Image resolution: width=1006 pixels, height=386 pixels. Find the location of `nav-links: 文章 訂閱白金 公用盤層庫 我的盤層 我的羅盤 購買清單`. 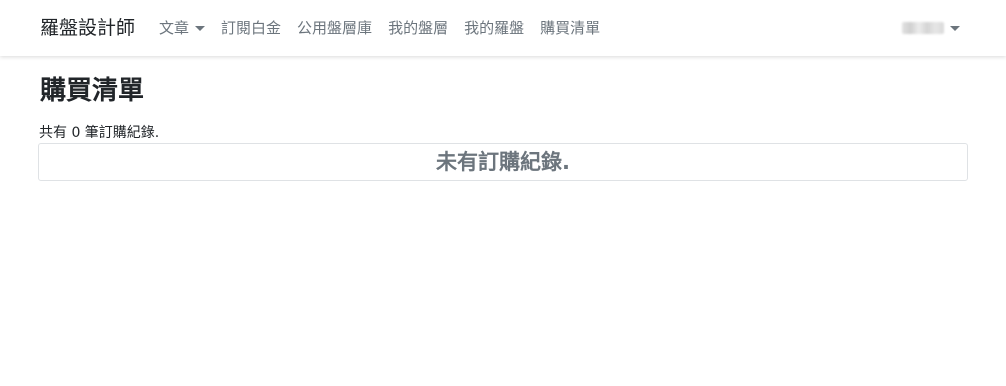

nav-links: 文章 訂閱白金 公用盤層庫 我的盤層 我的羅盤 購買清單 is located at coordinates (383, 27).